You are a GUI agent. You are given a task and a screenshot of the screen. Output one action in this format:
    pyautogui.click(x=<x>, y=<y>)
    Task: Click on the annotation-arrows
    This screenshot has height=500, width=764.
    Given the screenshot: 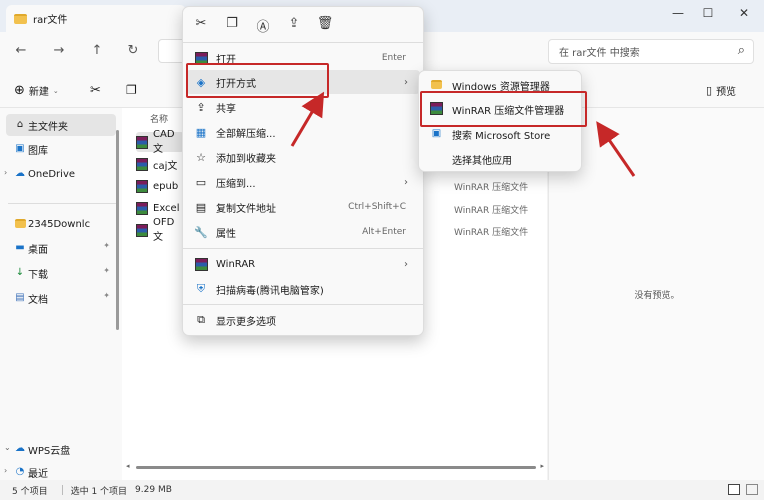 What is the action you would take?
    pyautogui.click(x=463, y=134)
    